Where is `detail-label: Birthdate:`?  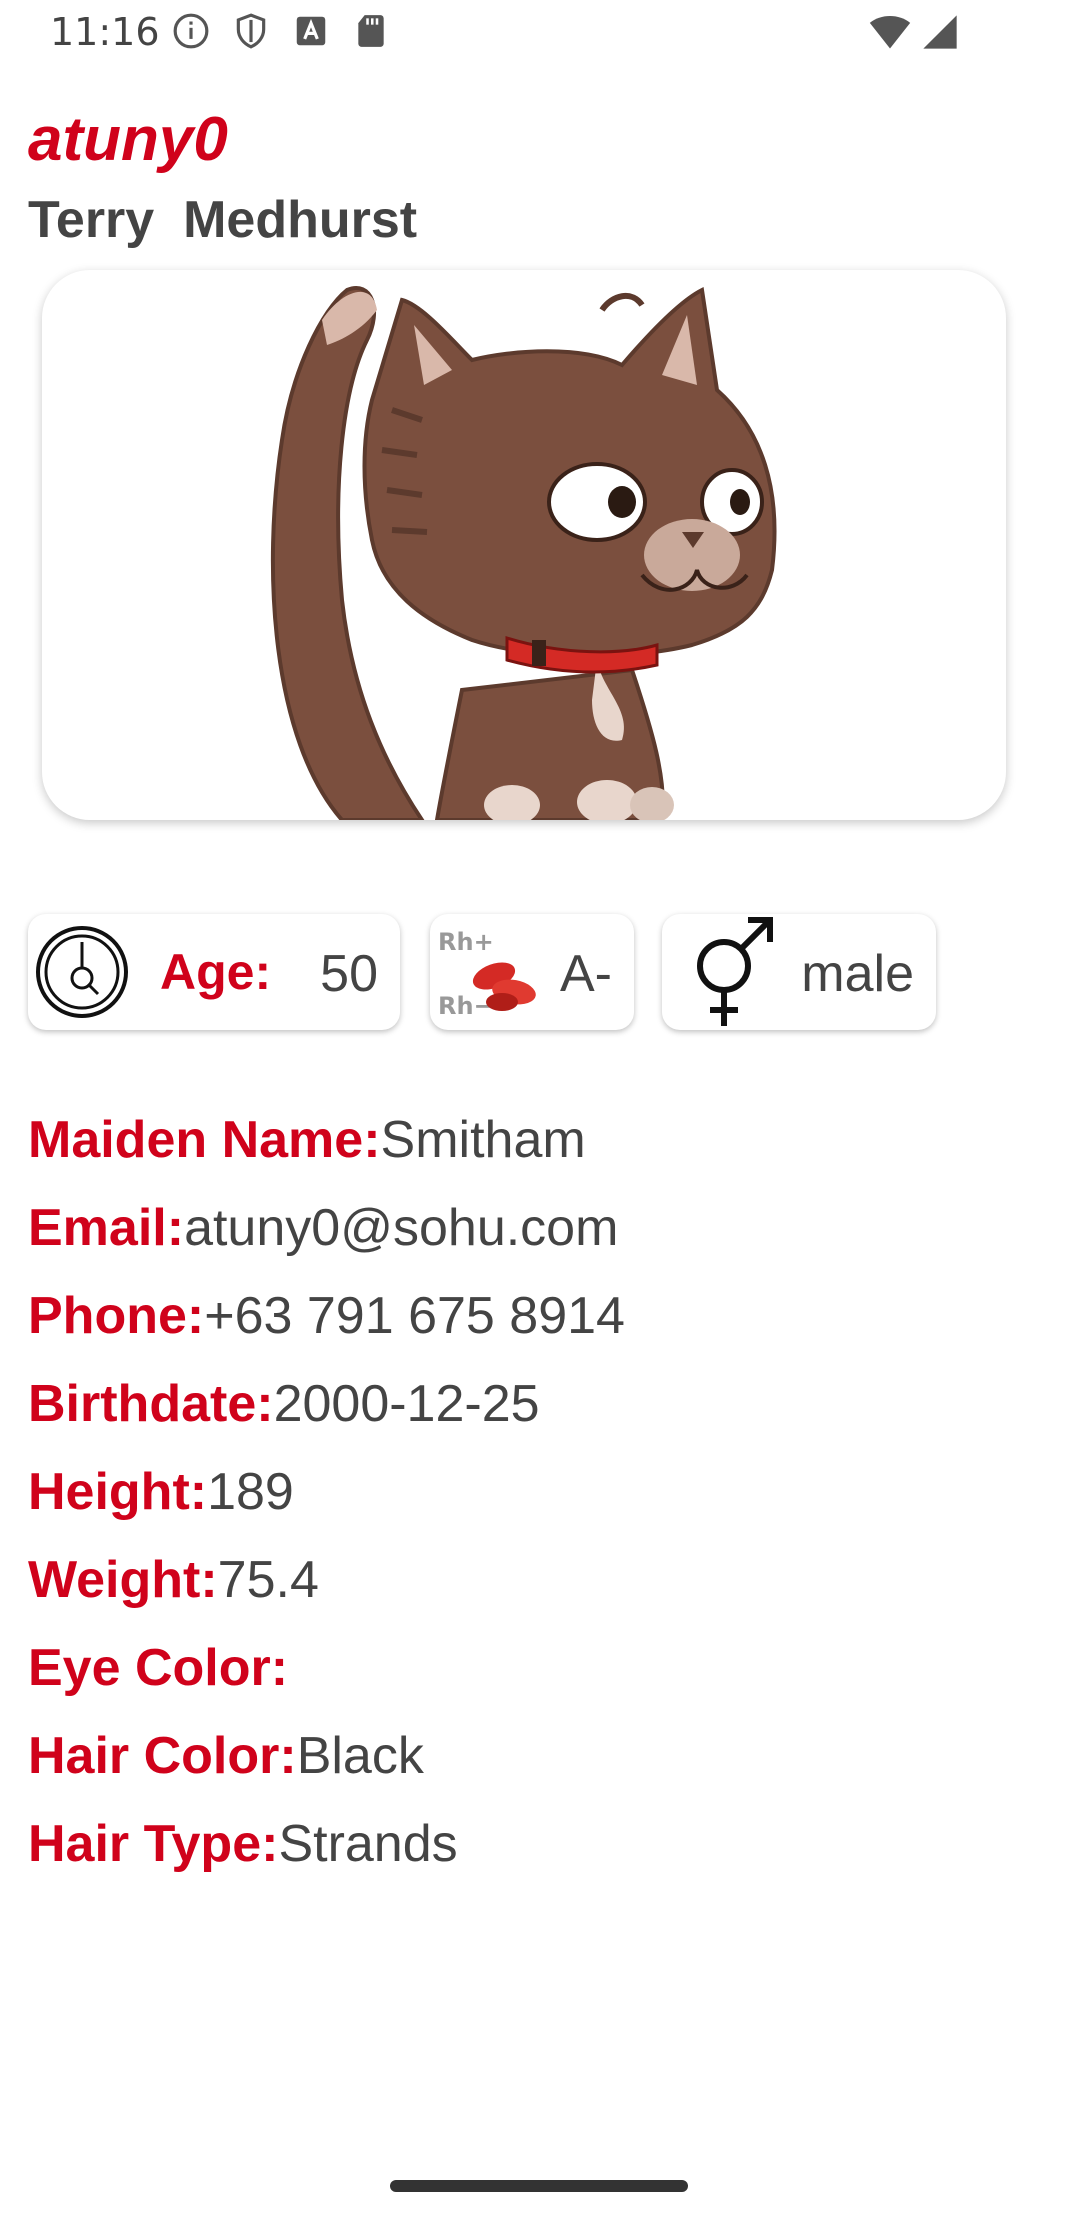 detail-label: Birthdate: is located at coordinates (151, 1404).